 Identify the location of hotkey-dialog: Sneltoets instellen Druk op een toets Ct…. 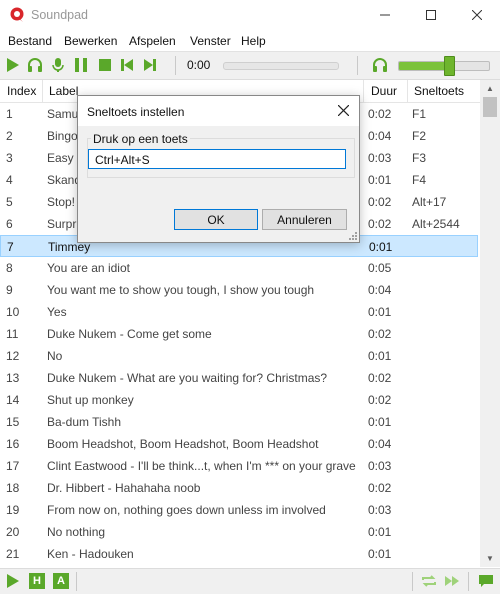
(218, 169).